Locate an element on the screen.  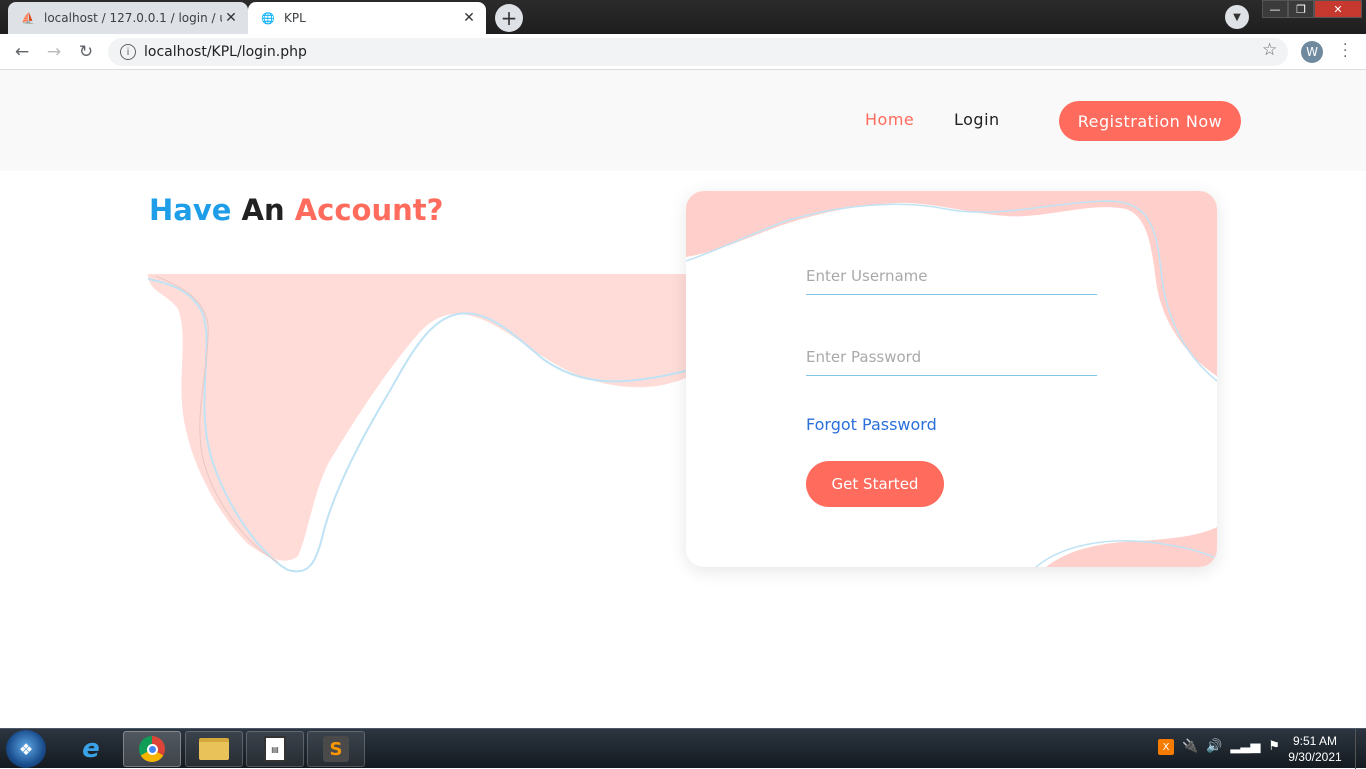
info-icon: i is located at coordinates (128, 52).